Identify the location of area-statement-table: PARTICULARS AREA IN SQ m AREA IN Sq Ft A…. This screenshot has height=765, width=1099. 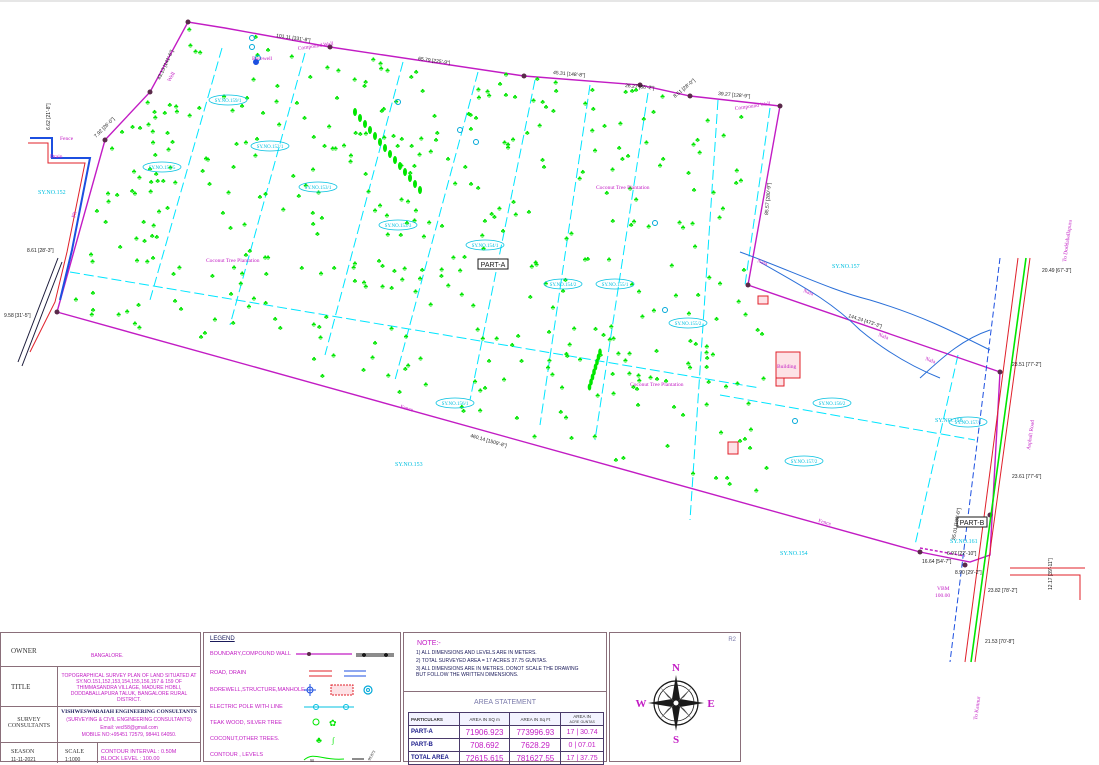
(506, 738).